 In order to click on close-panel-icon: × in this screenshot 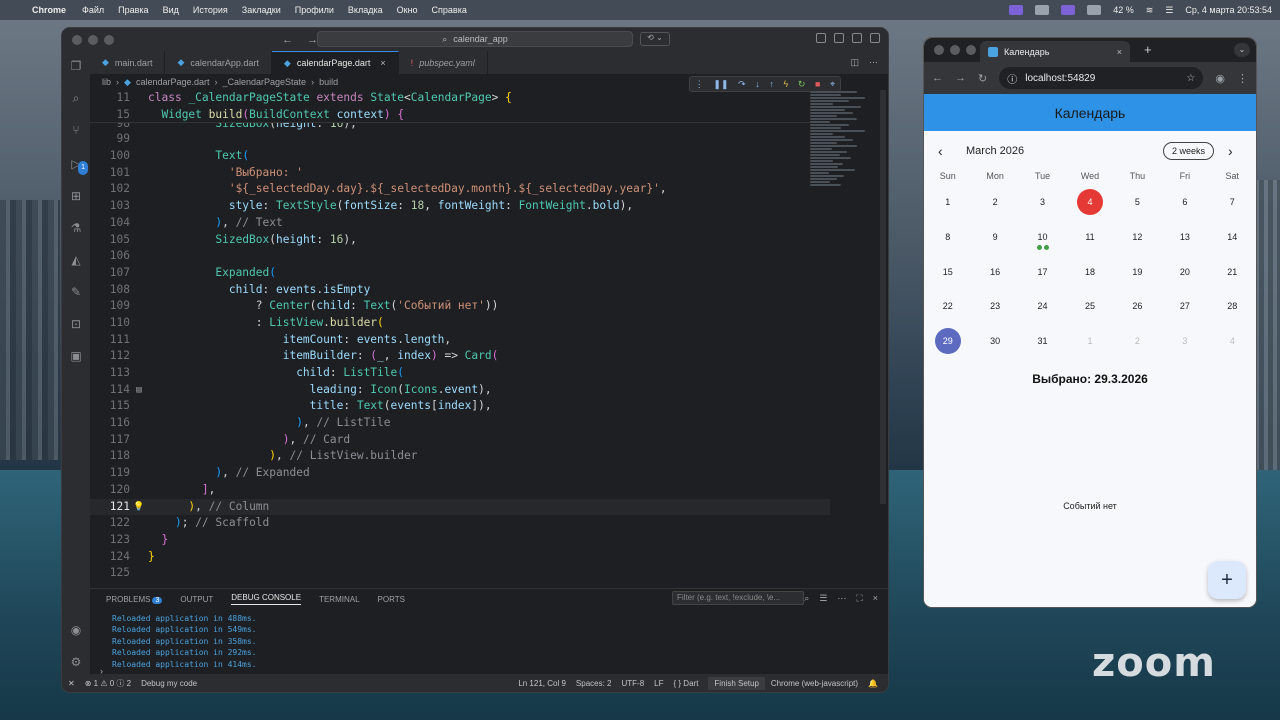, I will do `click(875, 598)`.